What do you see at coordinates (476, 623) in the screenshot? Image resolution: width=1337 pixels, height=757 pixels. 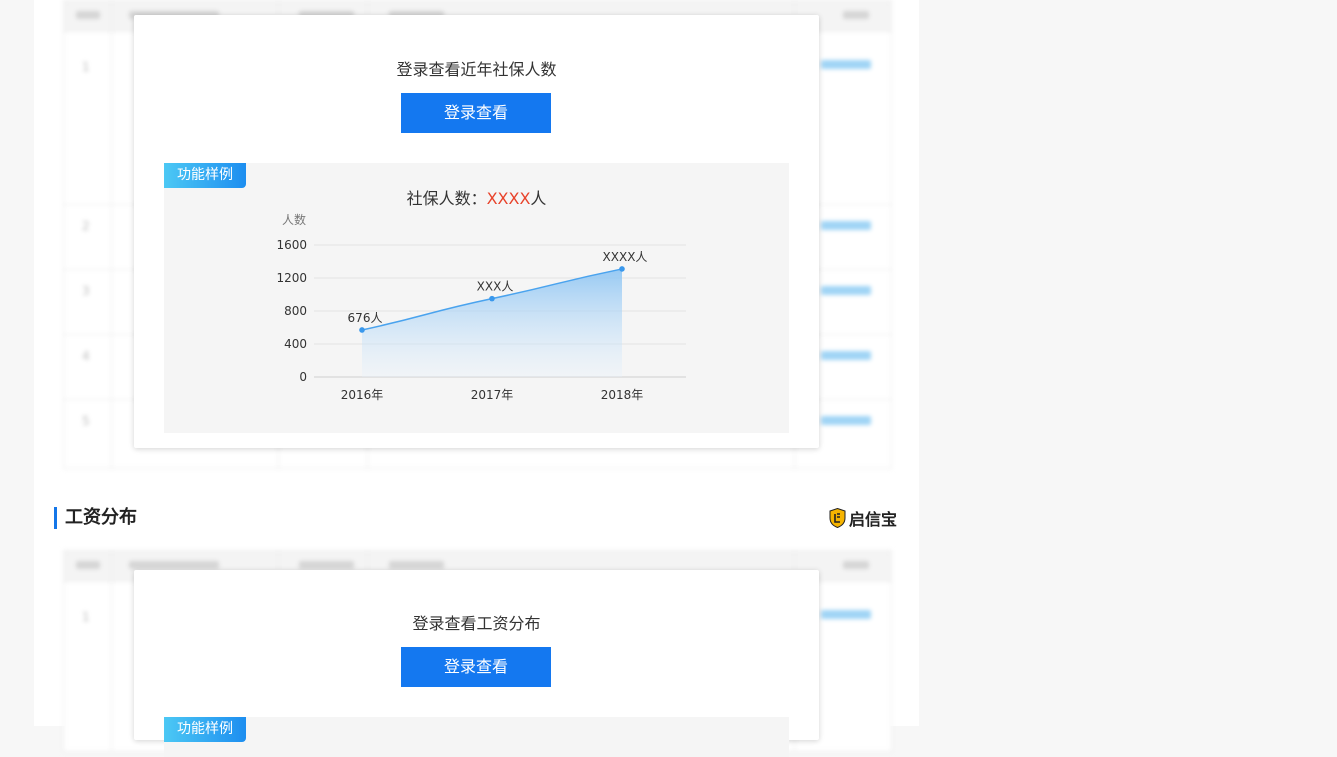 I see `prompt-text: 登录查看工资分布` at bounding box center [476, 623].